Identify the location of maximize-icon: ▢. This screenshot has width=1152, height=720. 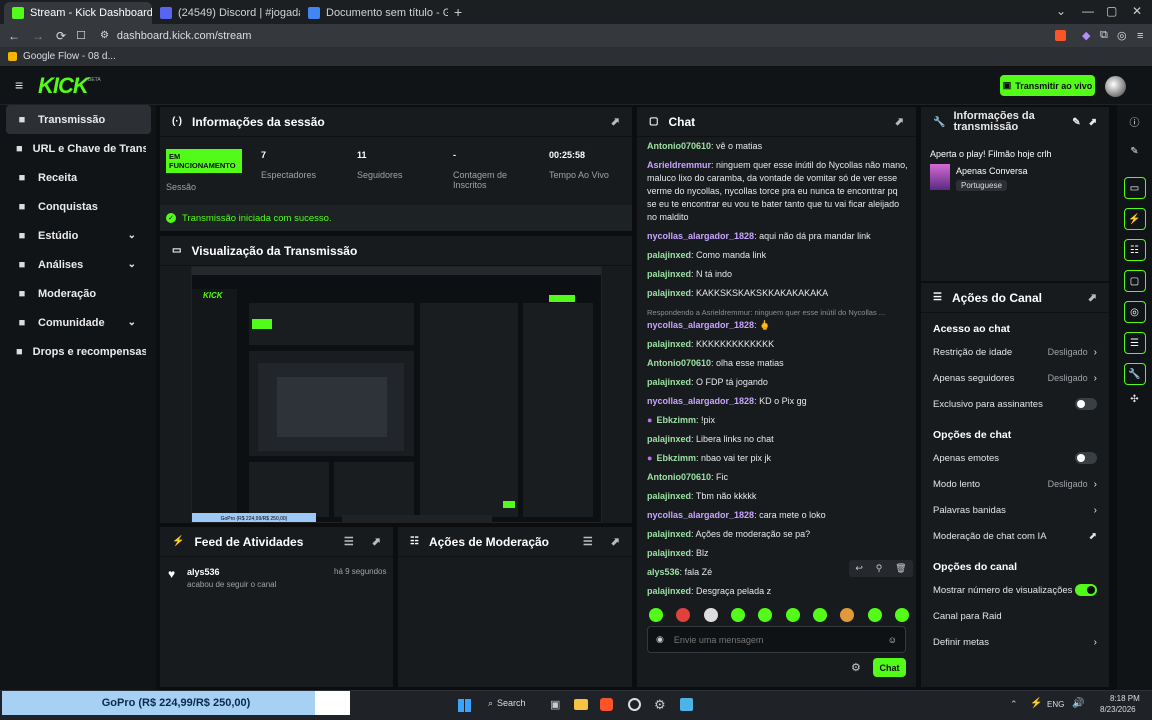
(1111, 11).